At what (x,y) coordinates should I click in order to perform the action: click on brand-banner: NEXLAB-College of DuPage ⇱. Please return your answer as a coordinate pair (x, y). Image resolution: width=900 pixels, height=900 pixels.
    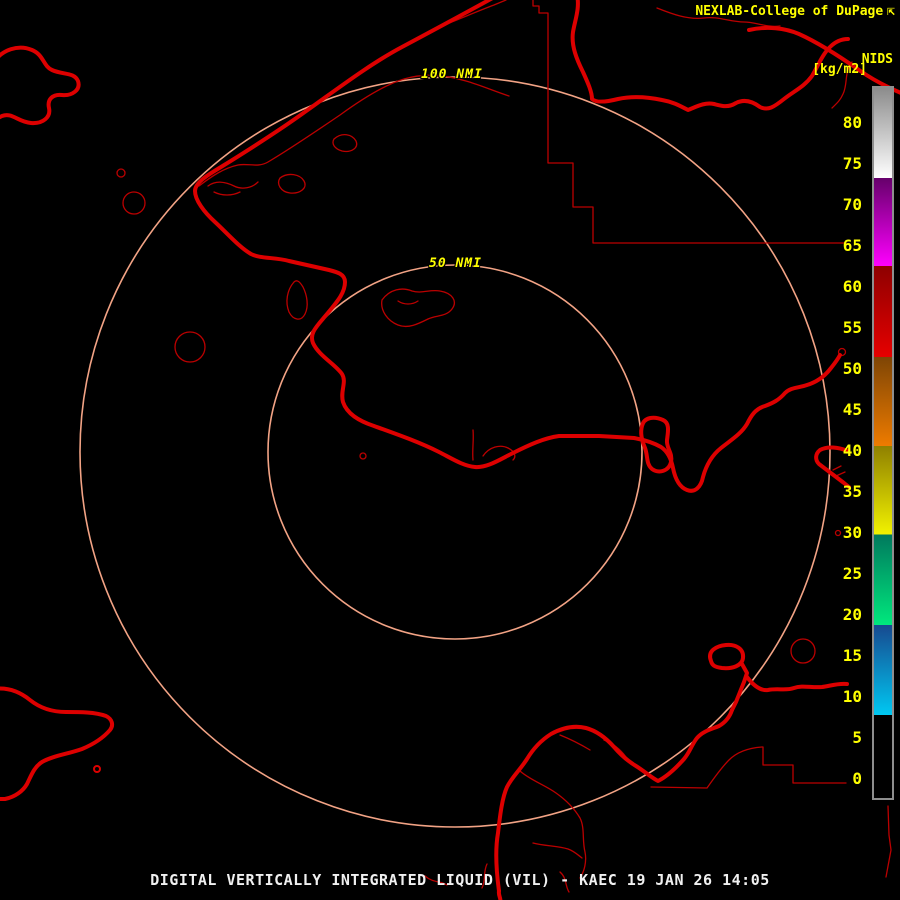
    Looking at the image, I should click on (795, 11).